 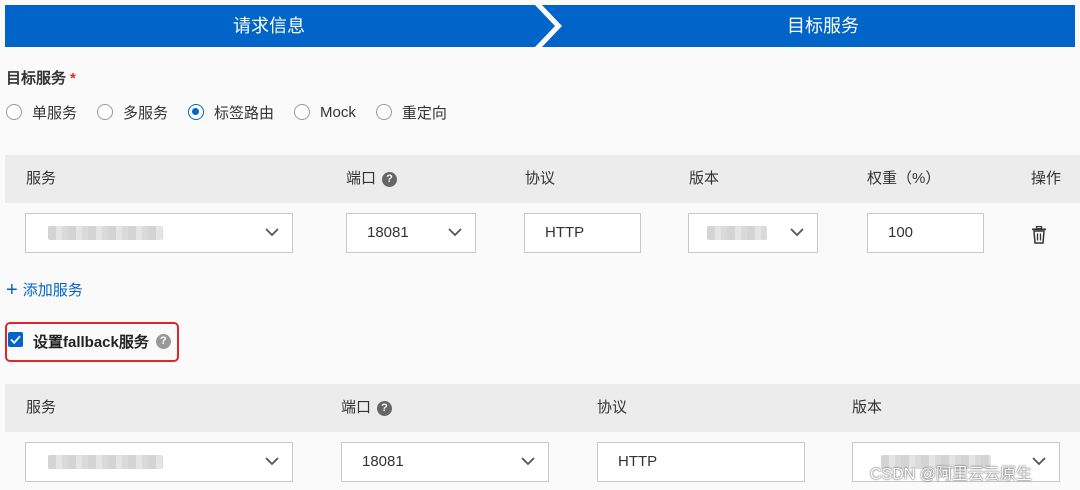 I want to click on steps-background, so click(x=540, y=26).